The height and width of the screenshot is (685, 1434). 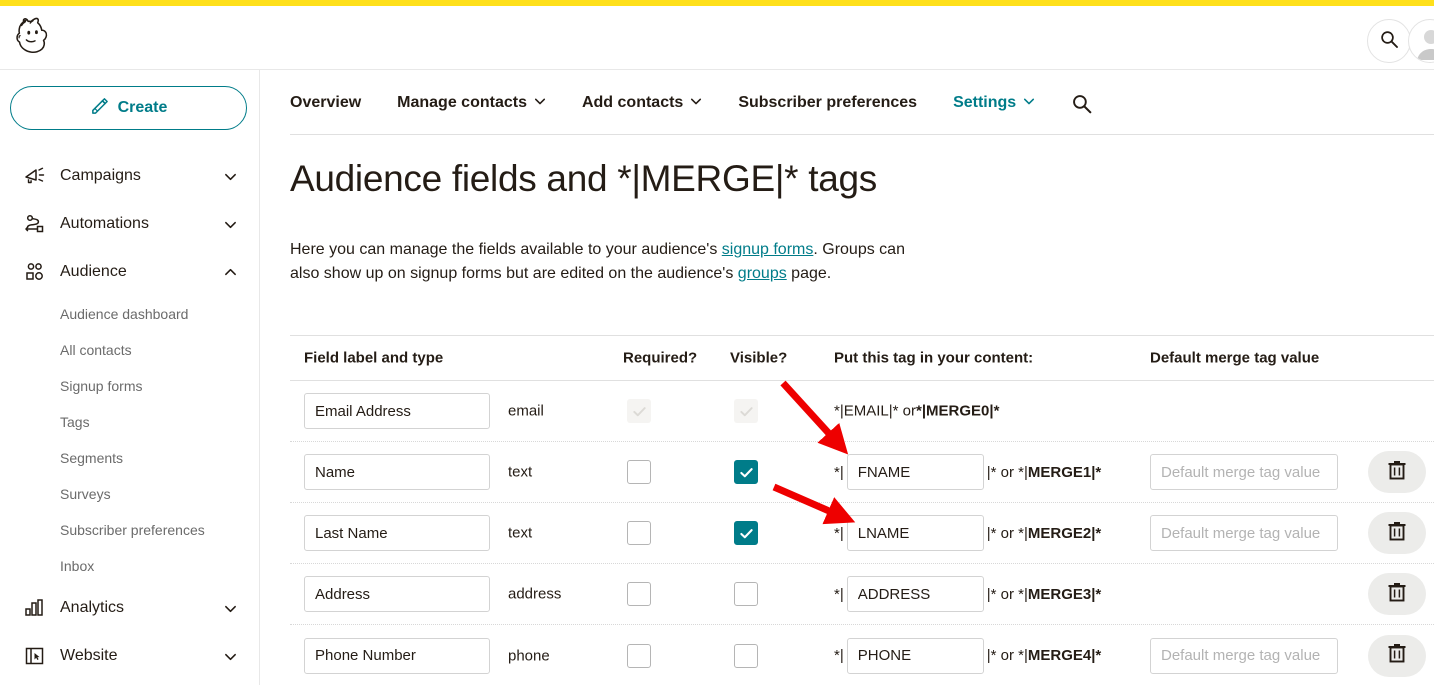 I want to click on sidebar-secondary-nav: Analytics Website, so click(x=130, y=632).